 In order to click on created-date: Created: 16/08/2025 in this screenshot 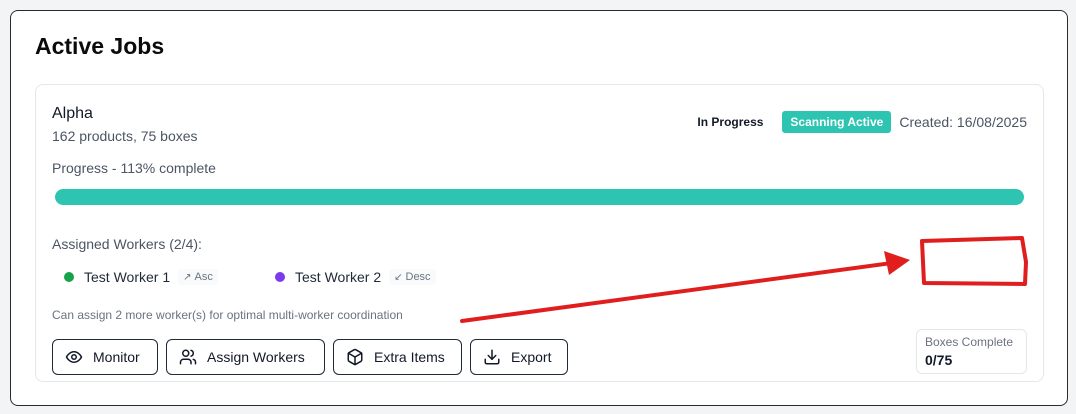, I will do `click(963, 122)`.